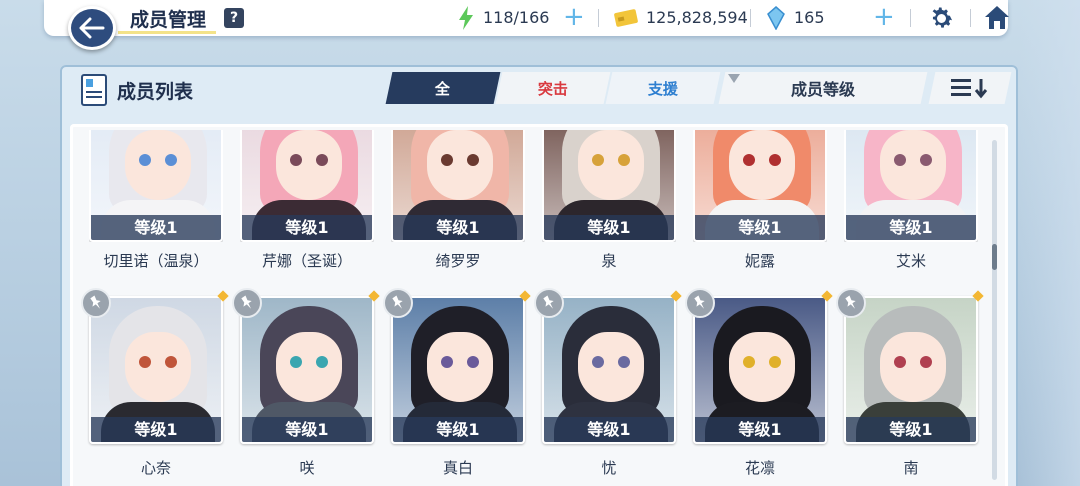 This screenshot has width=1080, height=486. What do you see at coordinates (994, 257) in the screenshot?
I see `scrollbar-thumb` at bounding box center [994, 257].